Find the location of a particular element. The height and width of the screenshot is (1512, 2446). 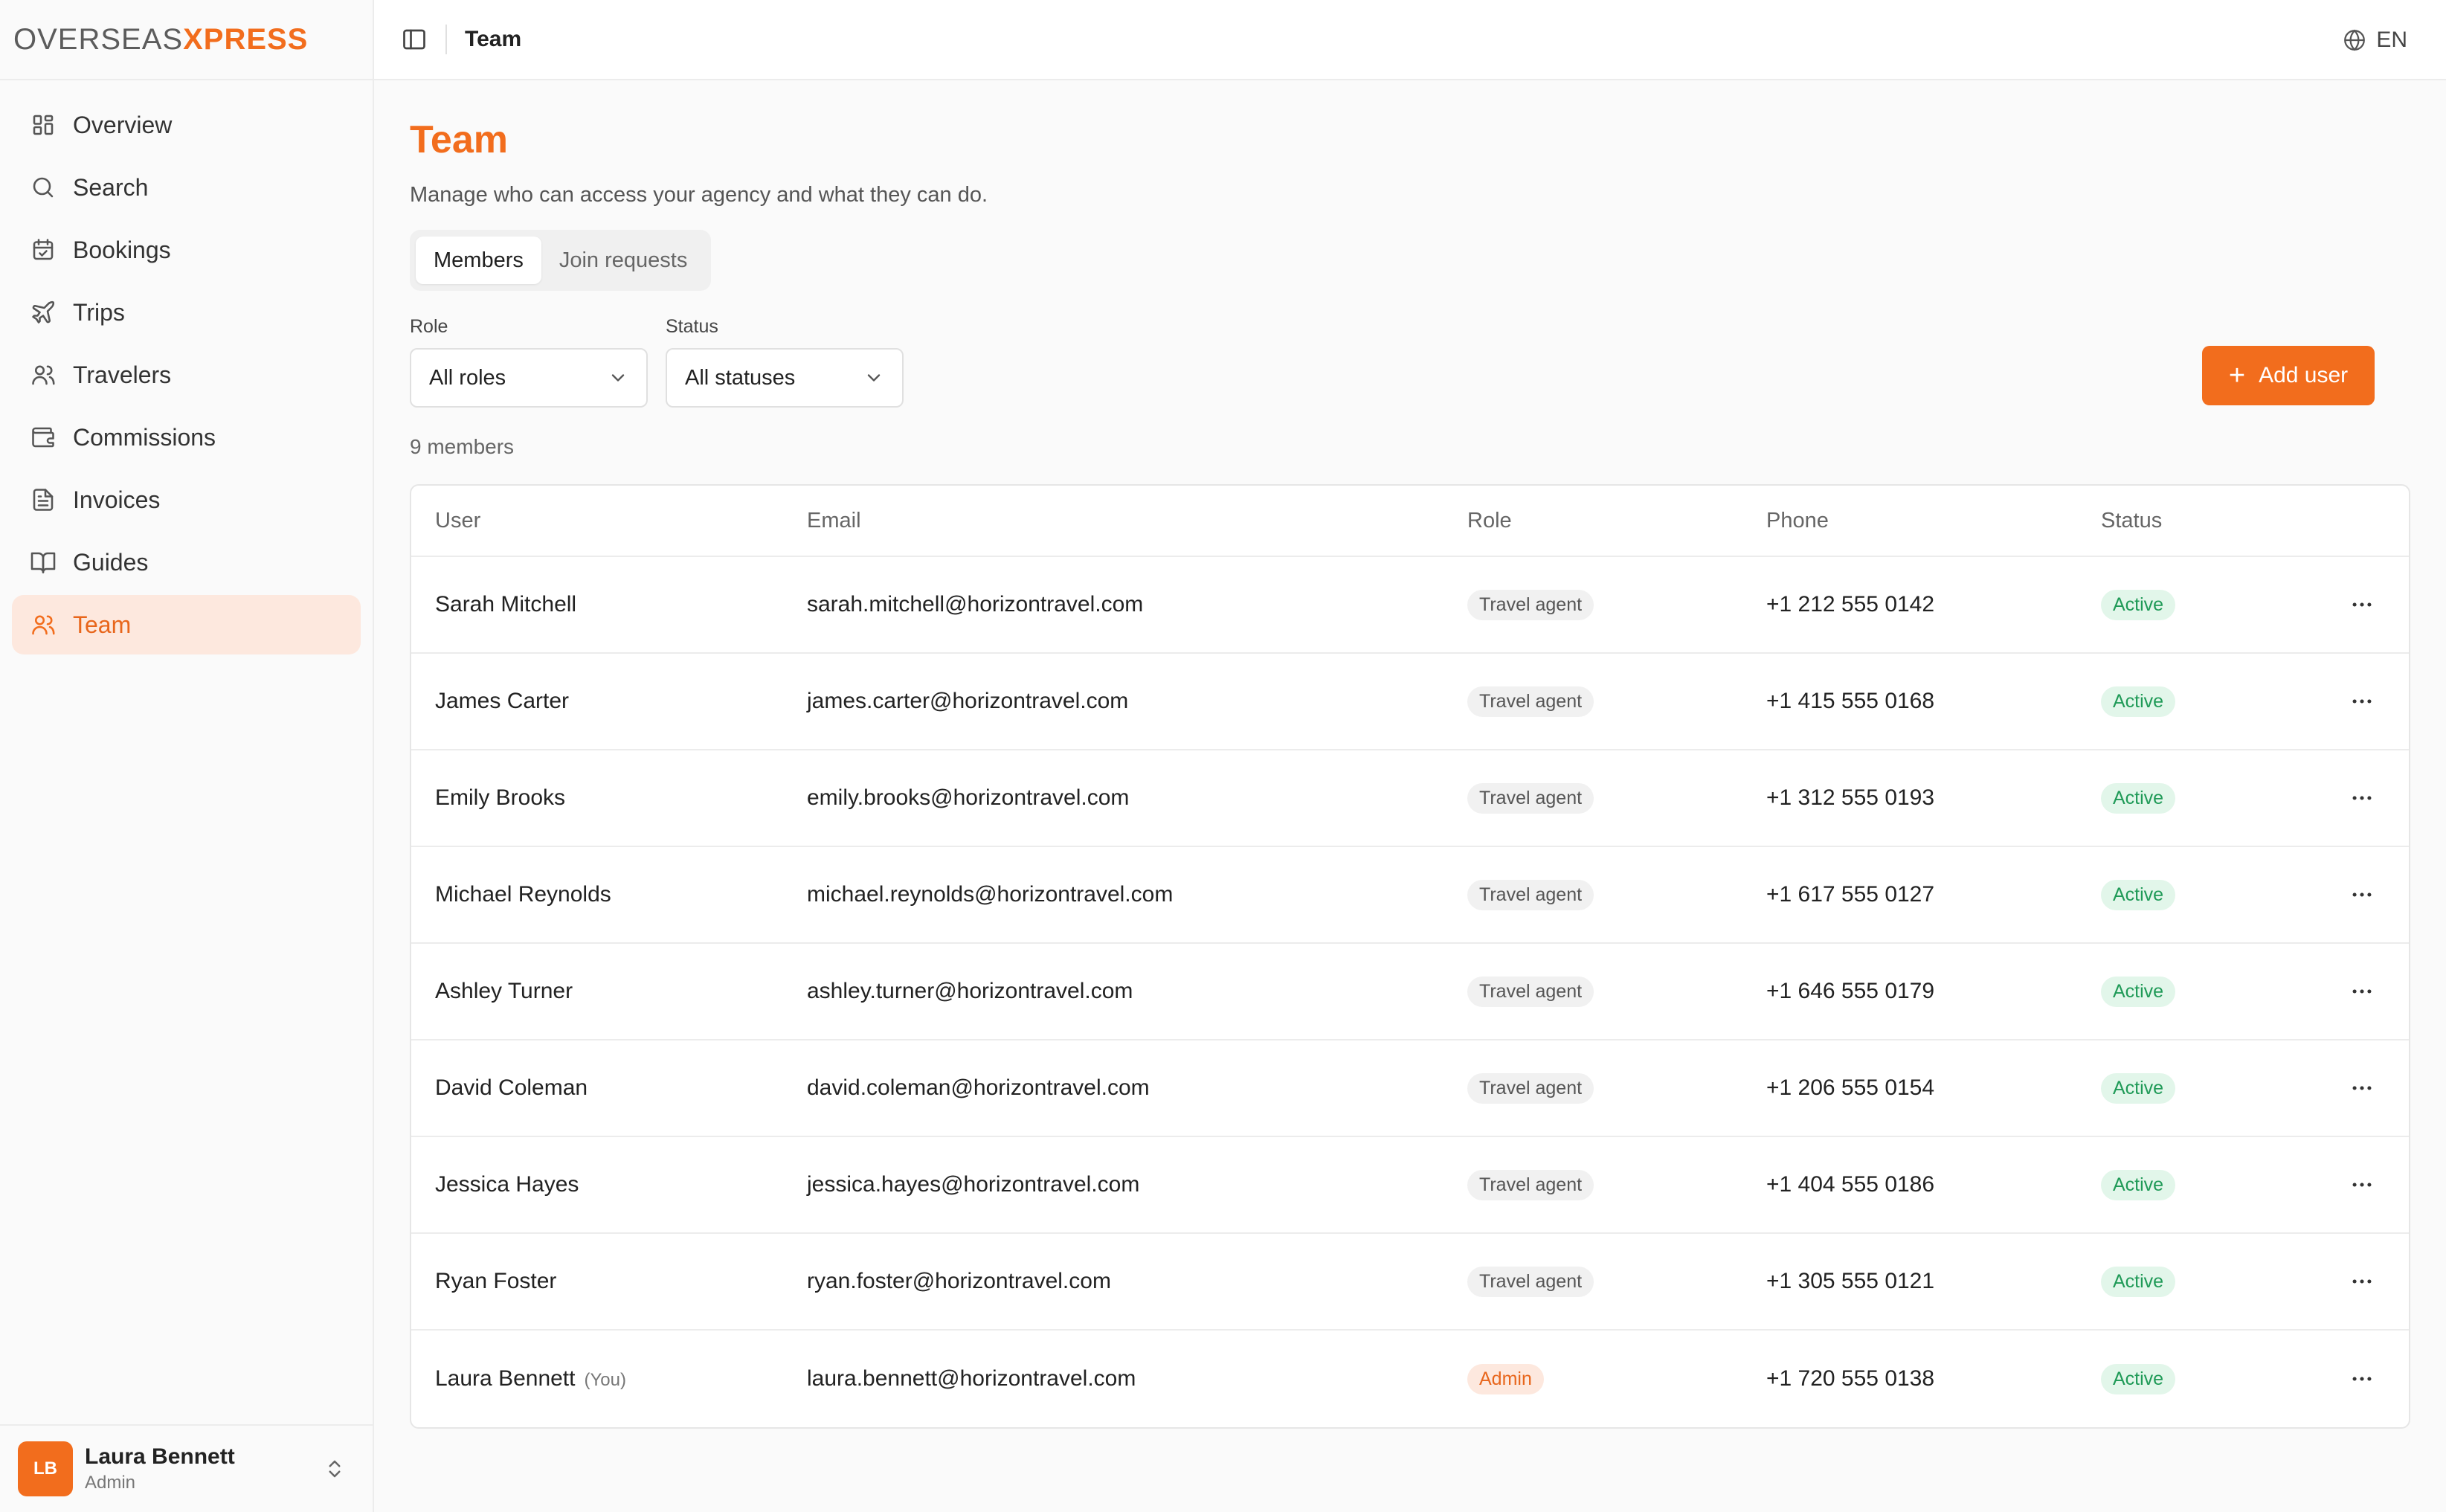

member-email: emily.brooks@horizontravel.com is located at coordinates (969, 797).